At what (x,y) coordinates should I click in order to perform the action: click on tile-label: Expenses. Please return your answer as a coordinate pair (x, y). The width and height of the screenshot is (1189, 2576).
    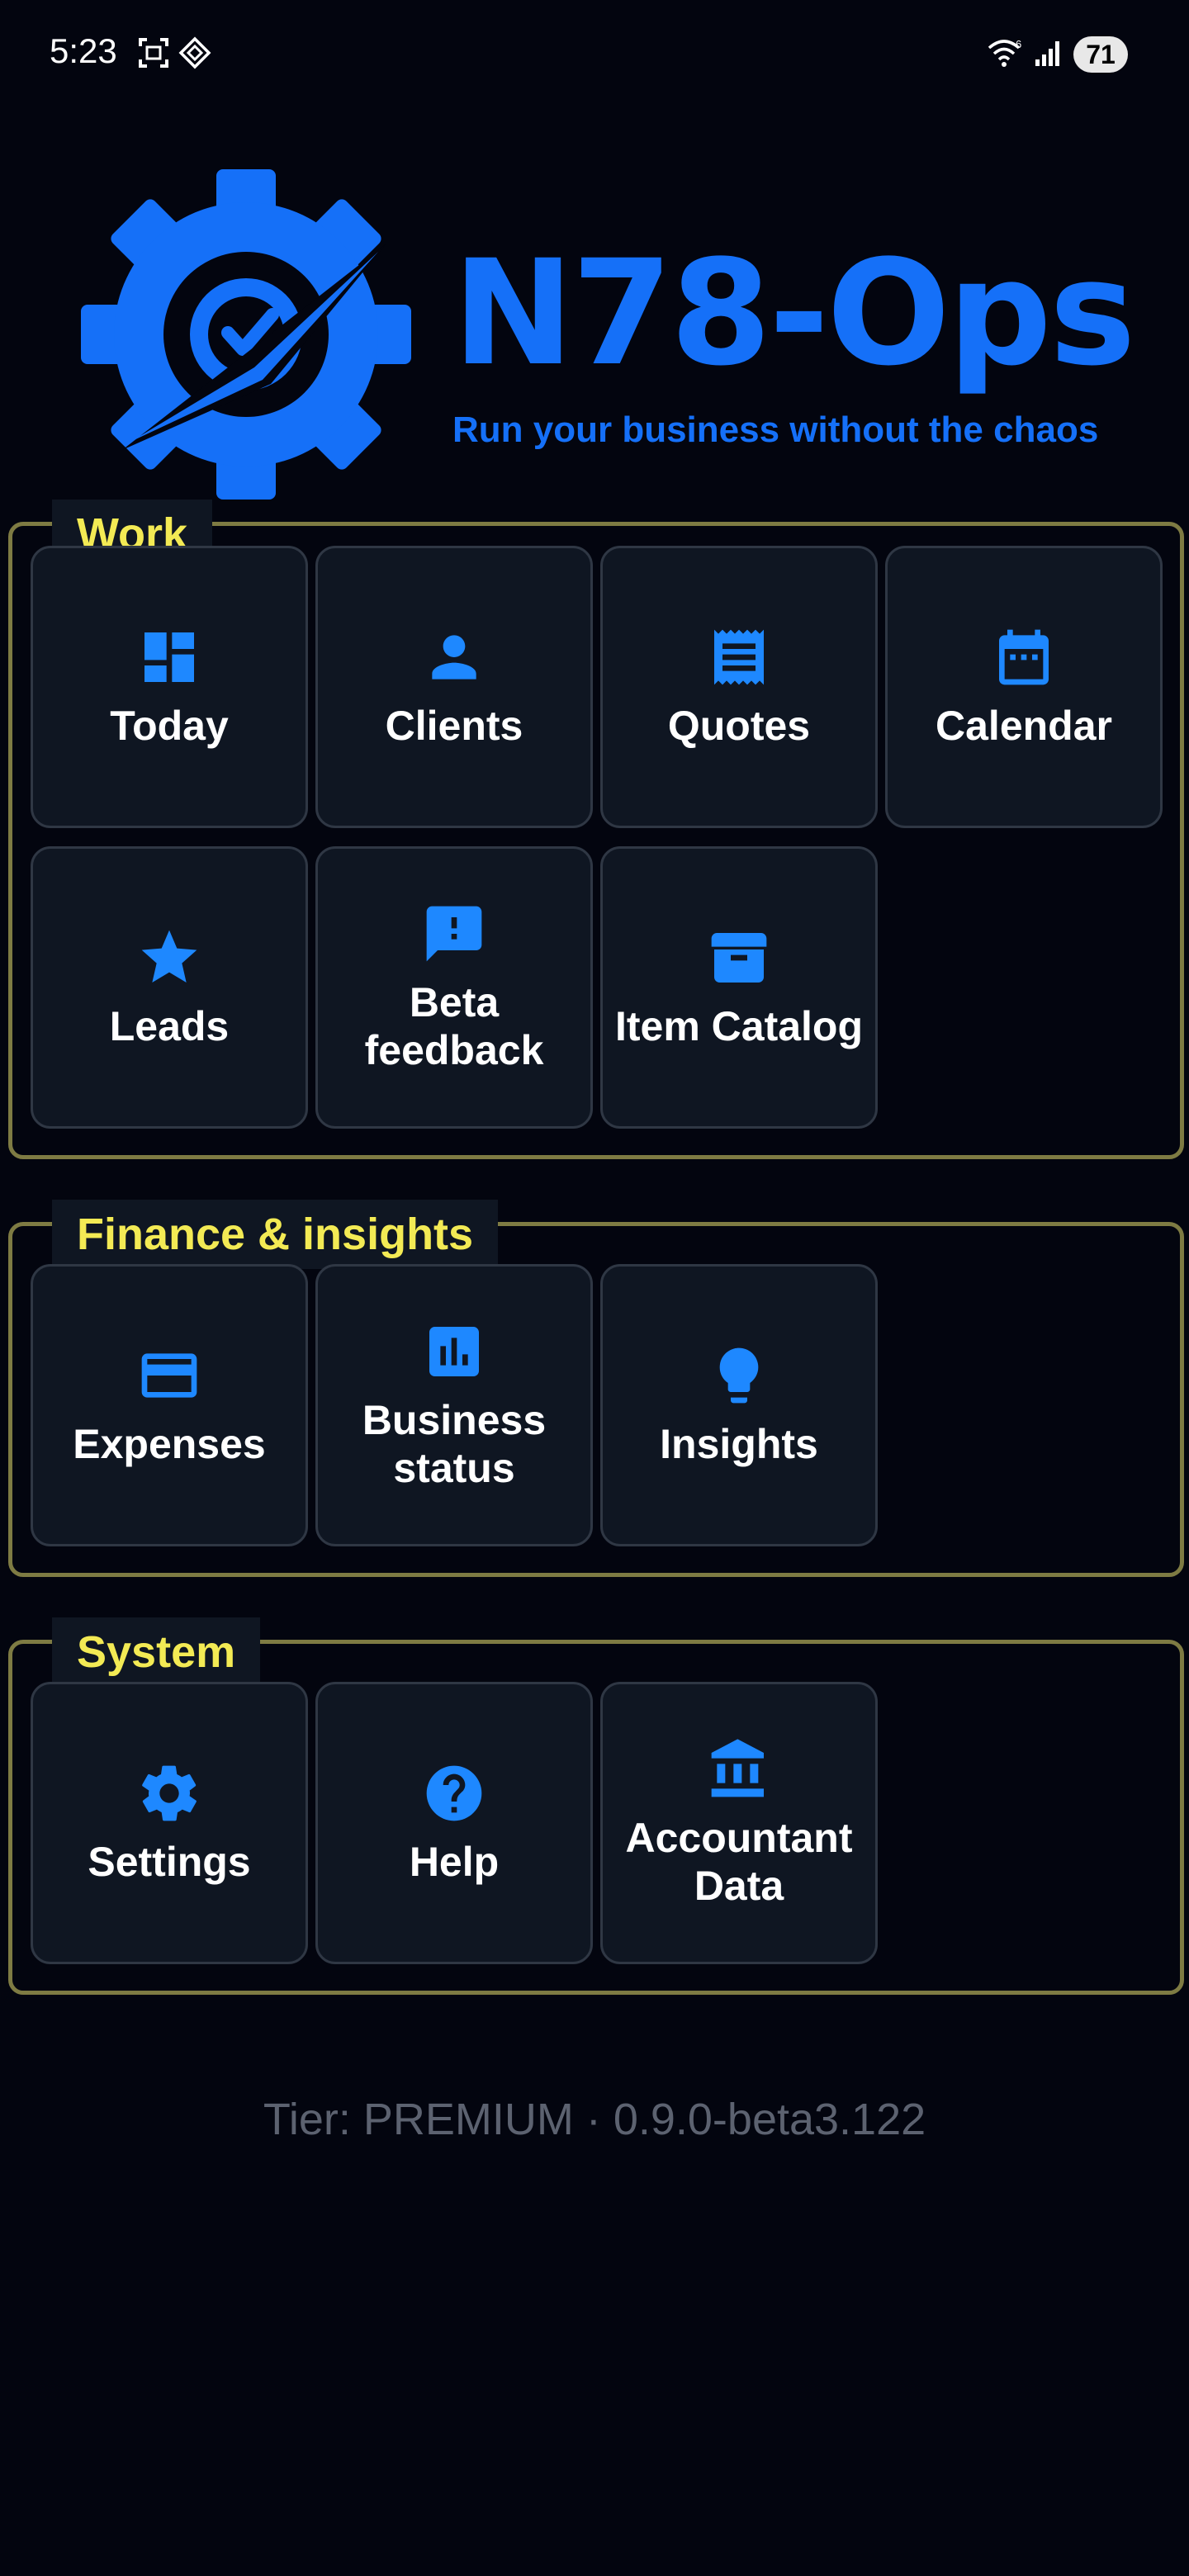
    Looking at the image, I should click on (169, 1444).